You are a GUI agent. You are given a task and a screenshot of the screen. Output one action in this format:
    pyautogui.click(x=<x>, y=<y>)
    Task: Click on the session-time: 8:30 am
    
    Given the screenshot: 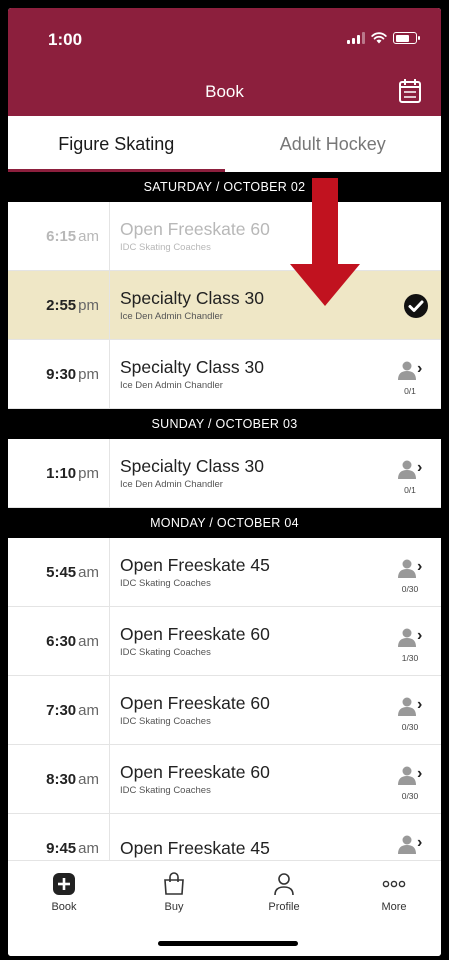 What is the action you would take?
    pyautogui.click(x=59, y=779)
    